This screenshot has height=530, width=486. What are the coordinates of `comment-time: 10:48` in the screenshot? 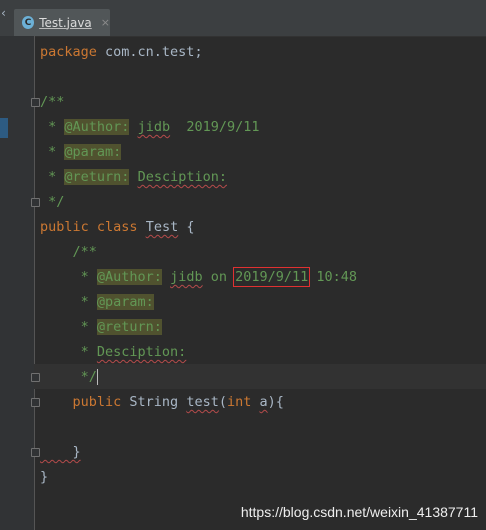 It's located at (333, 277).